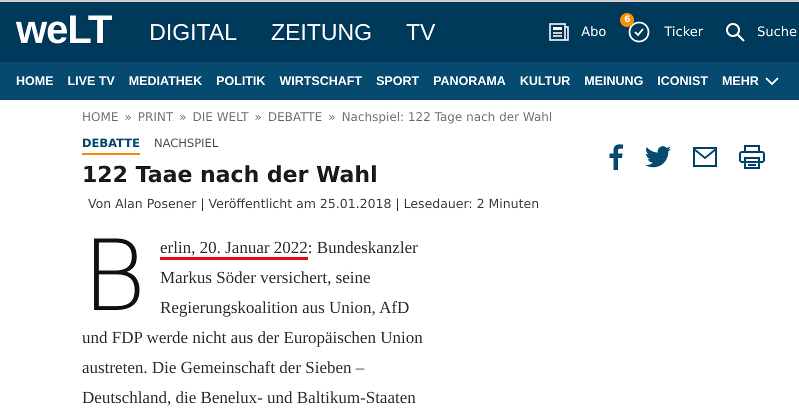 This screenshot has width=799, height=409. Describe the element at coordinates (253, 338) in the screenshot. I see `article-text: und FDP werde nicht aus der Europäischen Union` at that location.